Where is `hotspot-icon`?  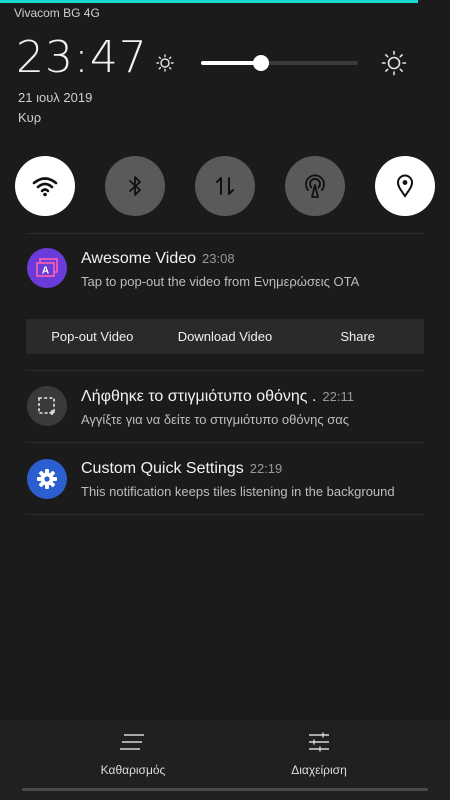 hotspot-icon is located at coordinates (315, 186).